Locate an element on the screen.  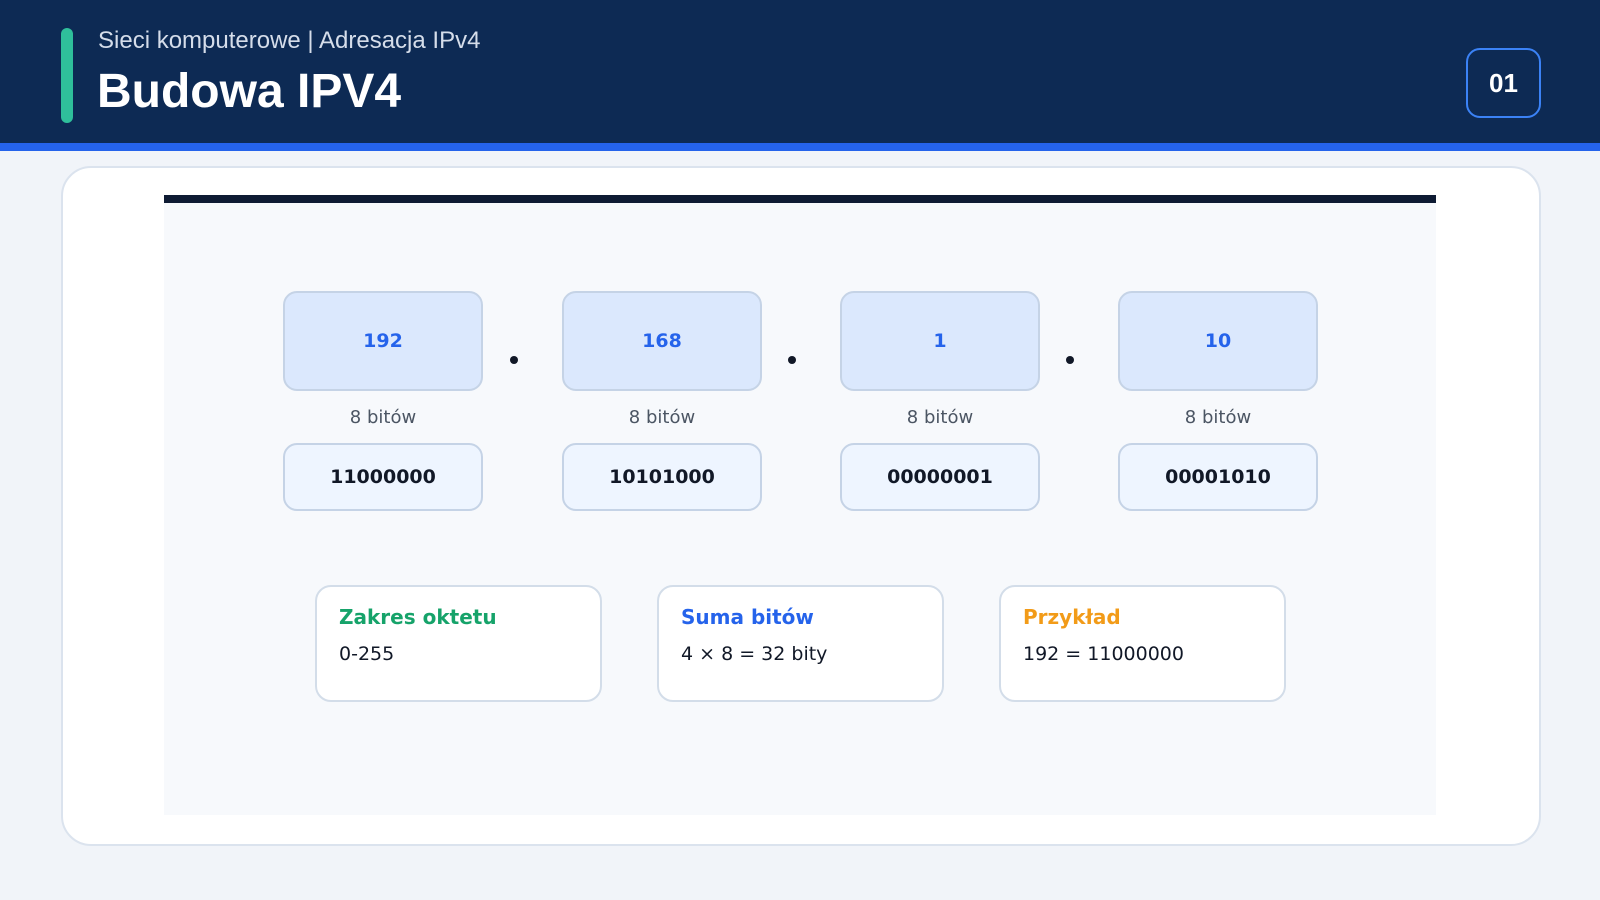
header-accent-bar is located at coordinates (67, 75).